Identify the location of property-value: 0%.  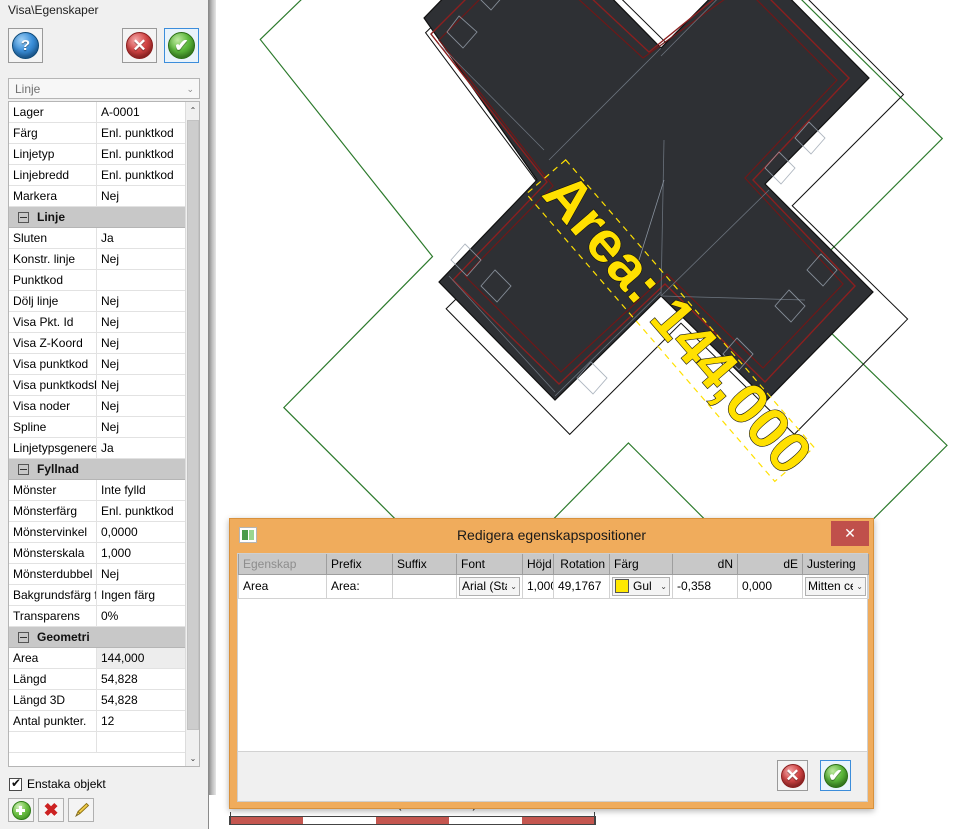
(141, 616).